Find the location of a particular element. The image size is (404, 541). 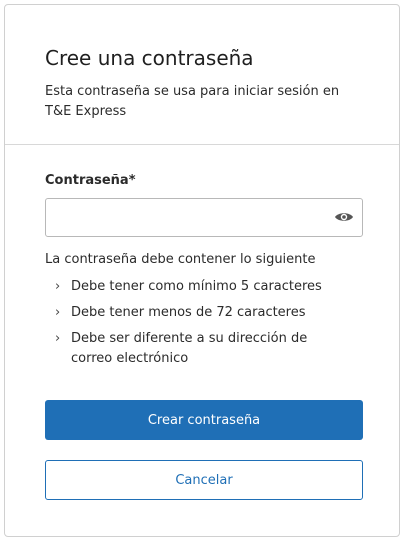

password-label: Contraseña* is located at coordinates (90, 180).